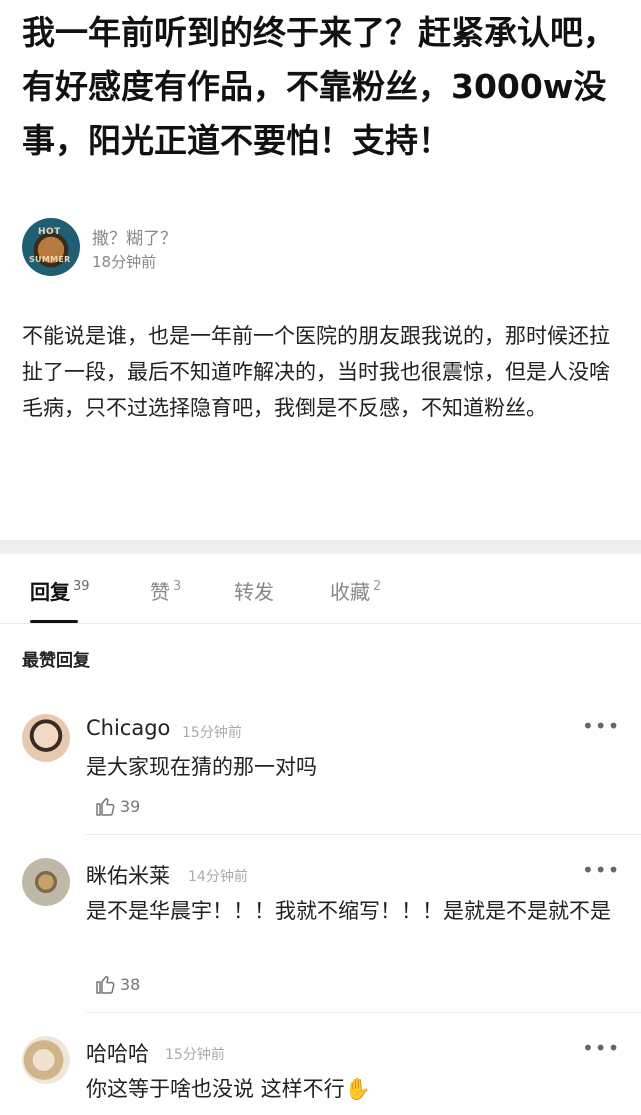  Describe the element at coordinates (128, 728) in the screenshot. I see `commenter-name: Chicago` at that location.